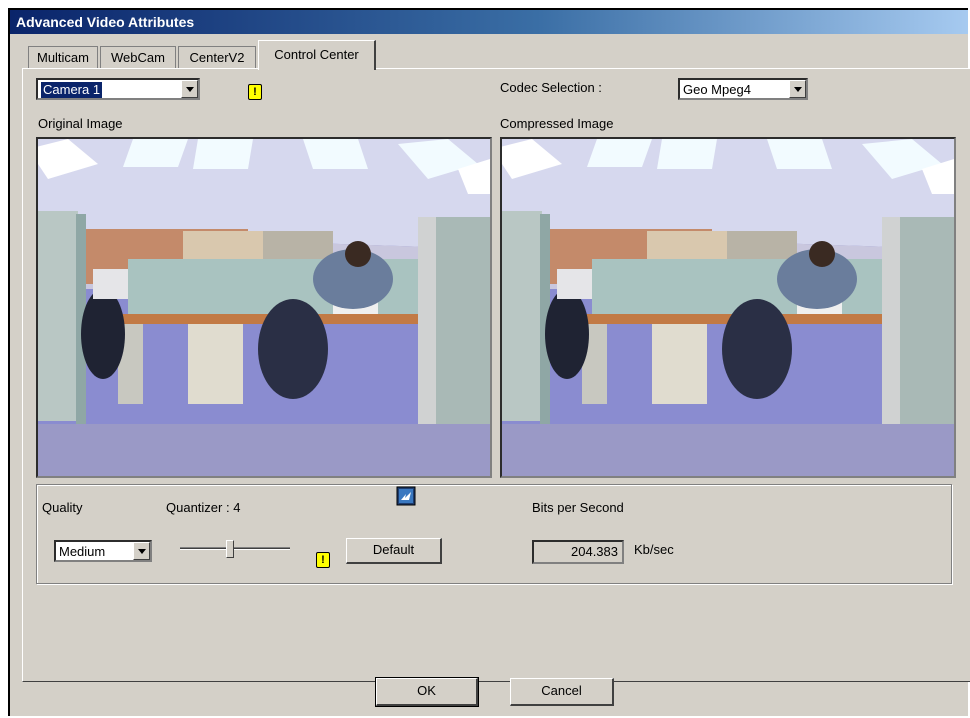 This screenshot has height=718, width=970. I want to click on codec-select-value: Geo Mpeg4, so click(717, 89).